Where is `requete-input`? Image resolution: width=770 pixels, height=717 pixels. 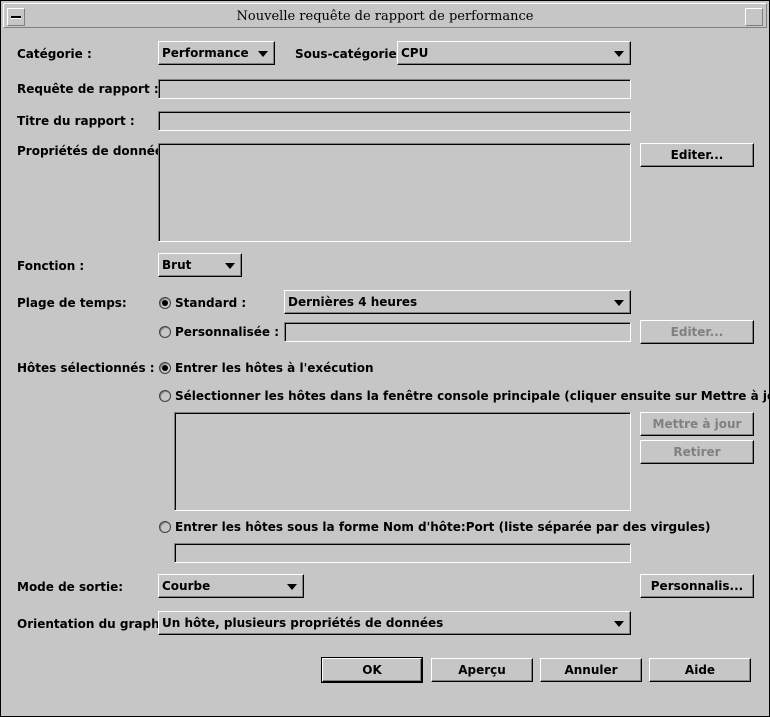
requete-input is located at coordinates (394, 89).